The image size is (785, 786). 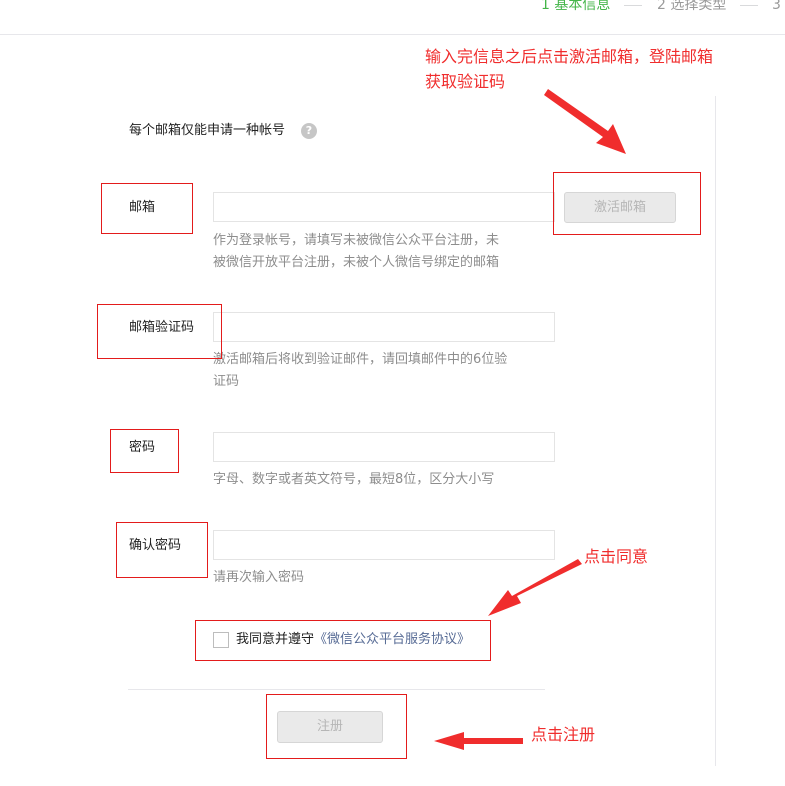 I want to click on arrow-to-activate-icon, so click(x=585, y=121).